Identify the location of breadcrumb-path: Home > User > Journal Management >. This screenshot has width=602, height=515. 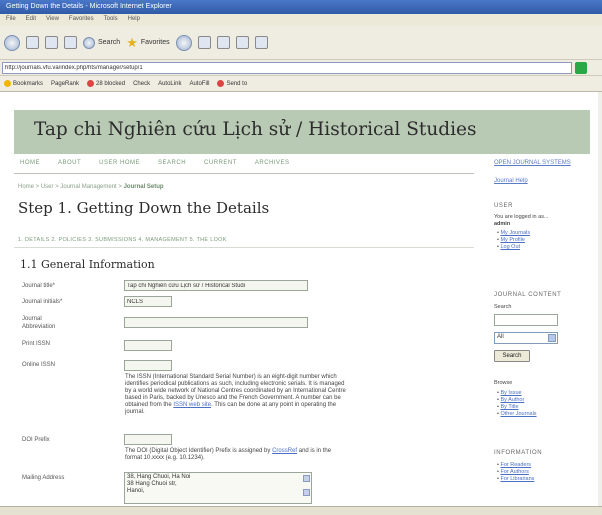
(70, 187).